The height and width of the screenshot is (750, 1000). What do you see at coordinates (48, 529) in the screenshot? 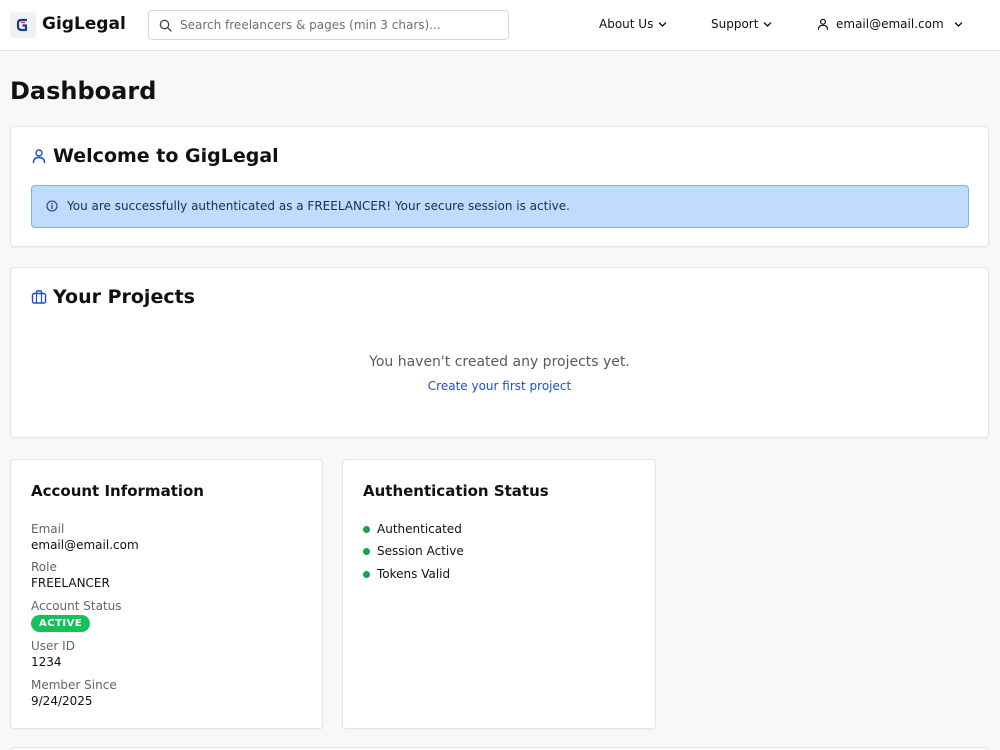
I see `email-label: Email` at bounding box center [48, 529].